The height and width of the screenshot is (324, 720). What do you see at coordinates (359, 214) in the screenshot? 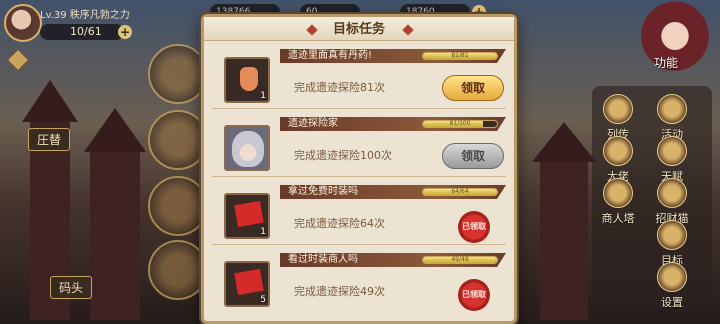
I see `task-row: 拿过免费时装吗 64/64 1 完成遗迹探险64次 已领取` at bounding box center [359, 214].